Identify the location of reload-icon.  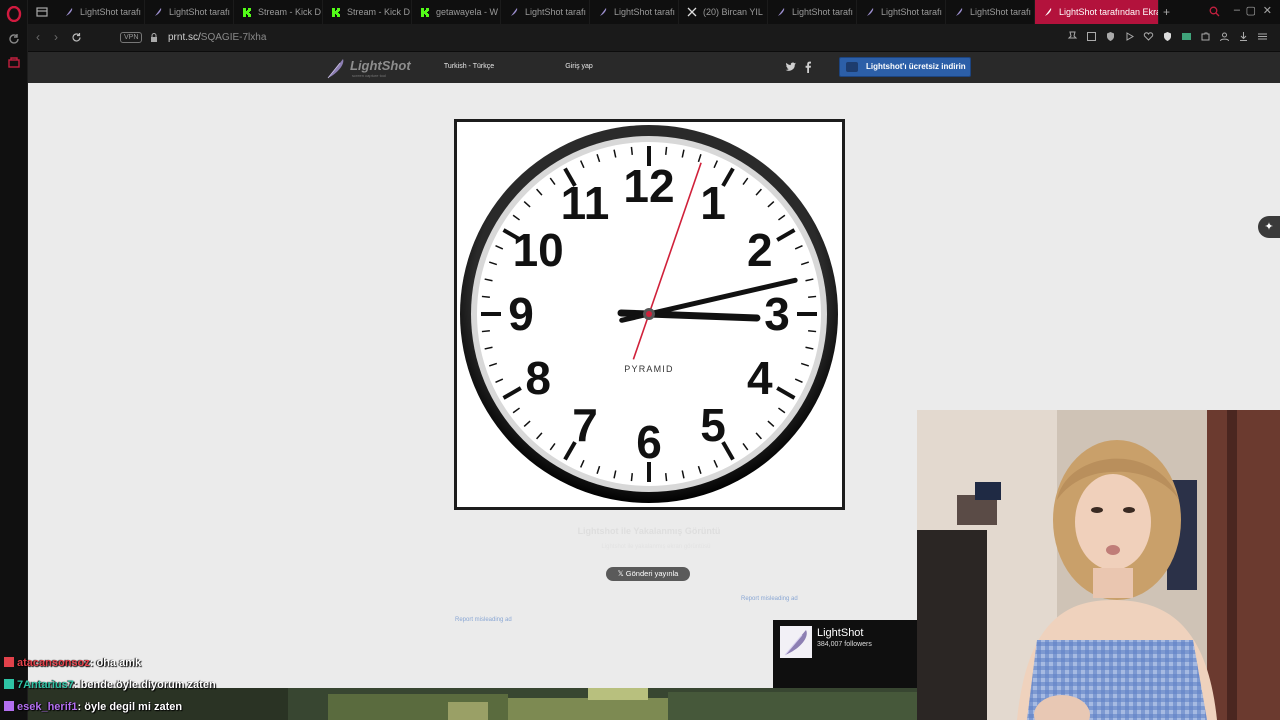
(76, 37).